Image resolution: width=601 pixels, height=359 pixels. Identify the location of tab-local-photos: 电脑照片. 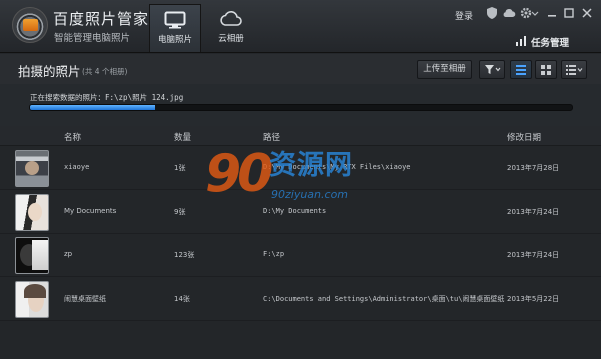
(175, 28).